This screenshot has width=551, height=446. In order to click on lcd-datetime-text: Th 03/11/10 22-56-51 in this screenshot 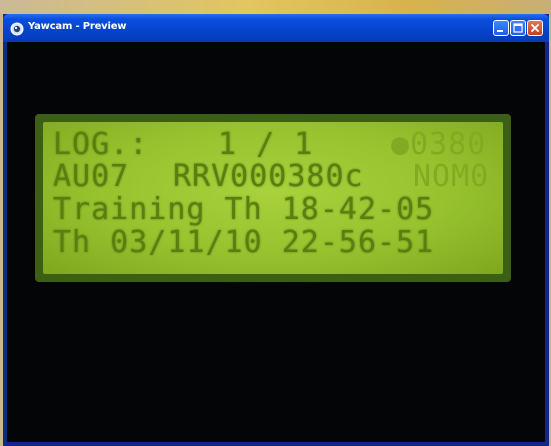, I will do `click(244, 242)`.